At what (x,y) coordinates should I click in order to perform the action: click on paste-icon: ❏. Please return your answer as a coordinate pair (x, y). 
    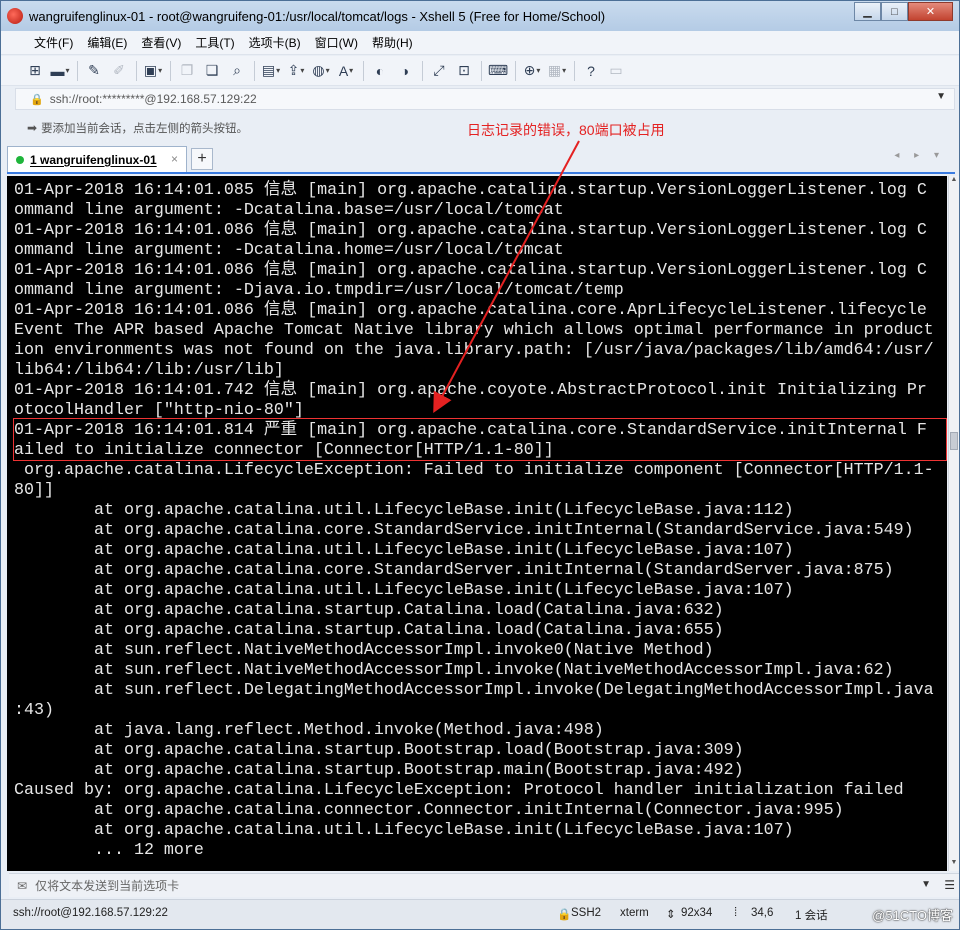
    Looking at the image, I should click on (212, 71).